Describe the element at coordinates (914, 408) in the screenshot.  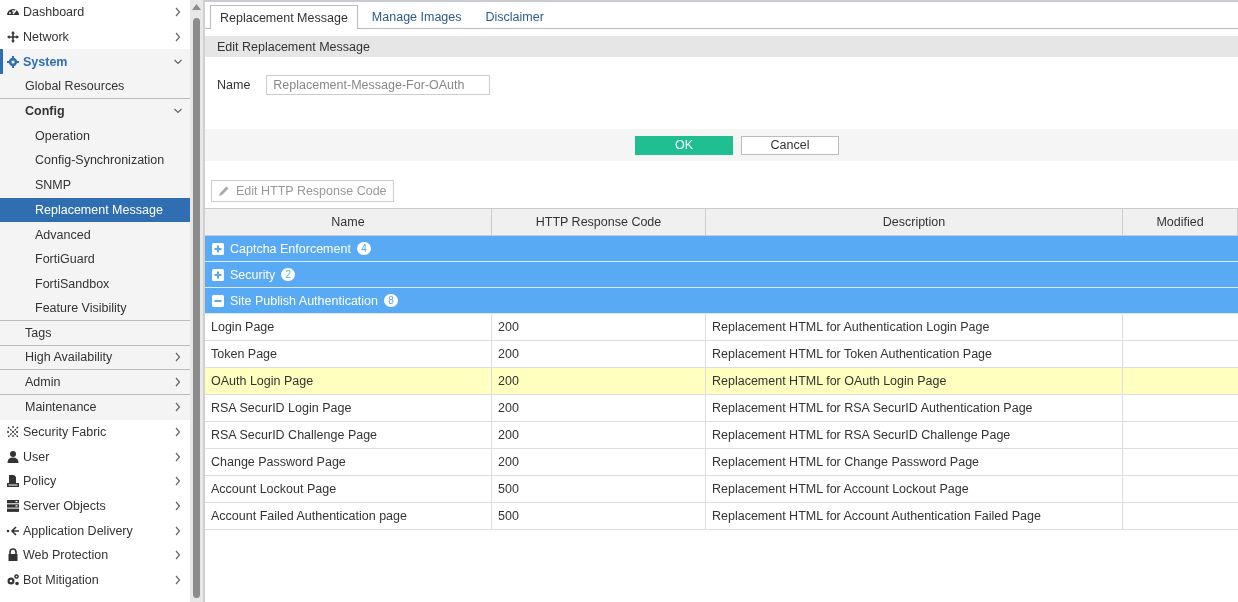
I see `table-cell: Replacement HTML for RSA SecurID Authentication Page` at that location.